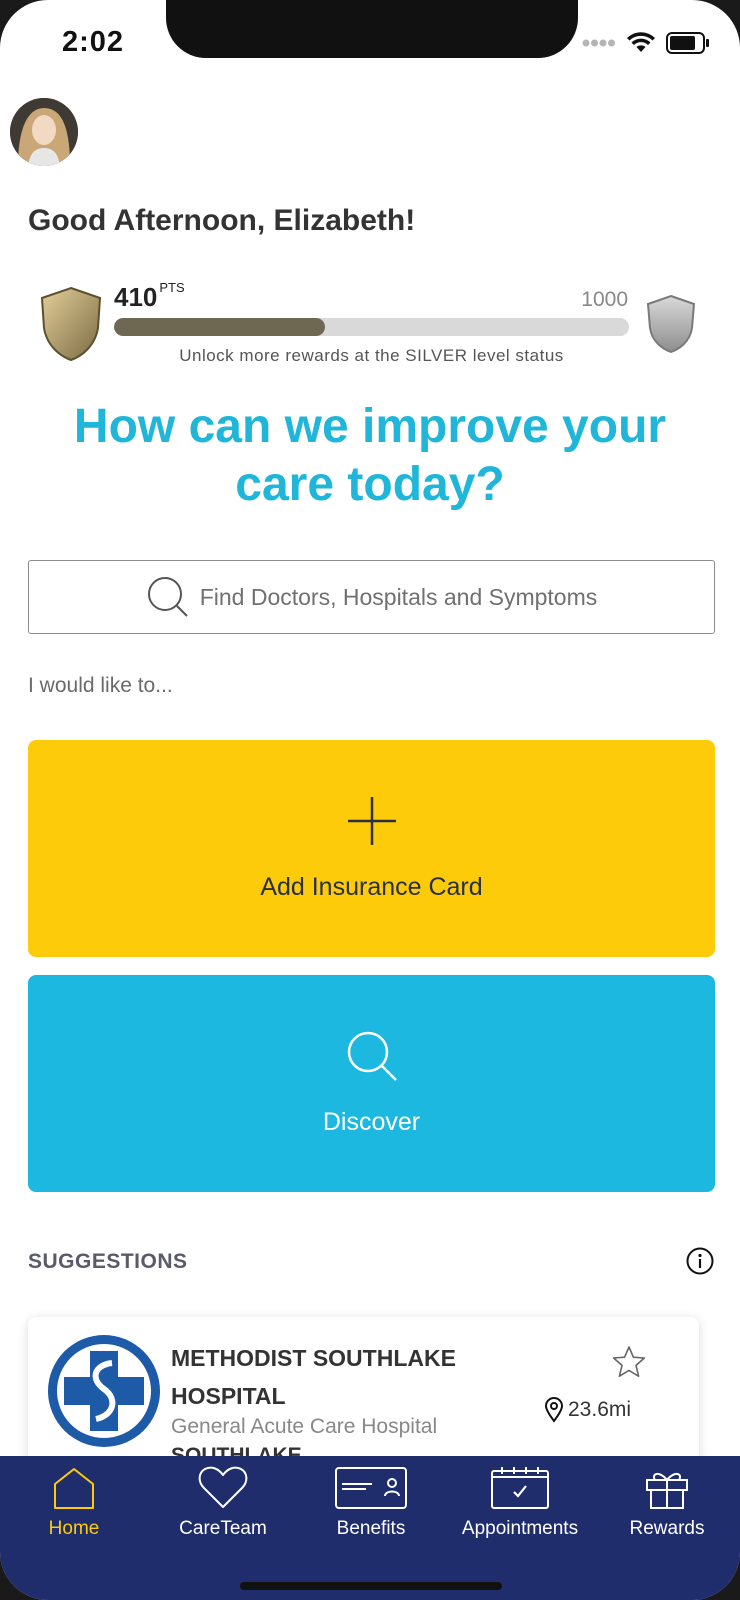 This screenshot has height=1600, width=740. What do you see at coordinates (520, 1528) in the screenshot?
I see `tab-appointments-label: Appointments` at bounding box center [520, 1528].